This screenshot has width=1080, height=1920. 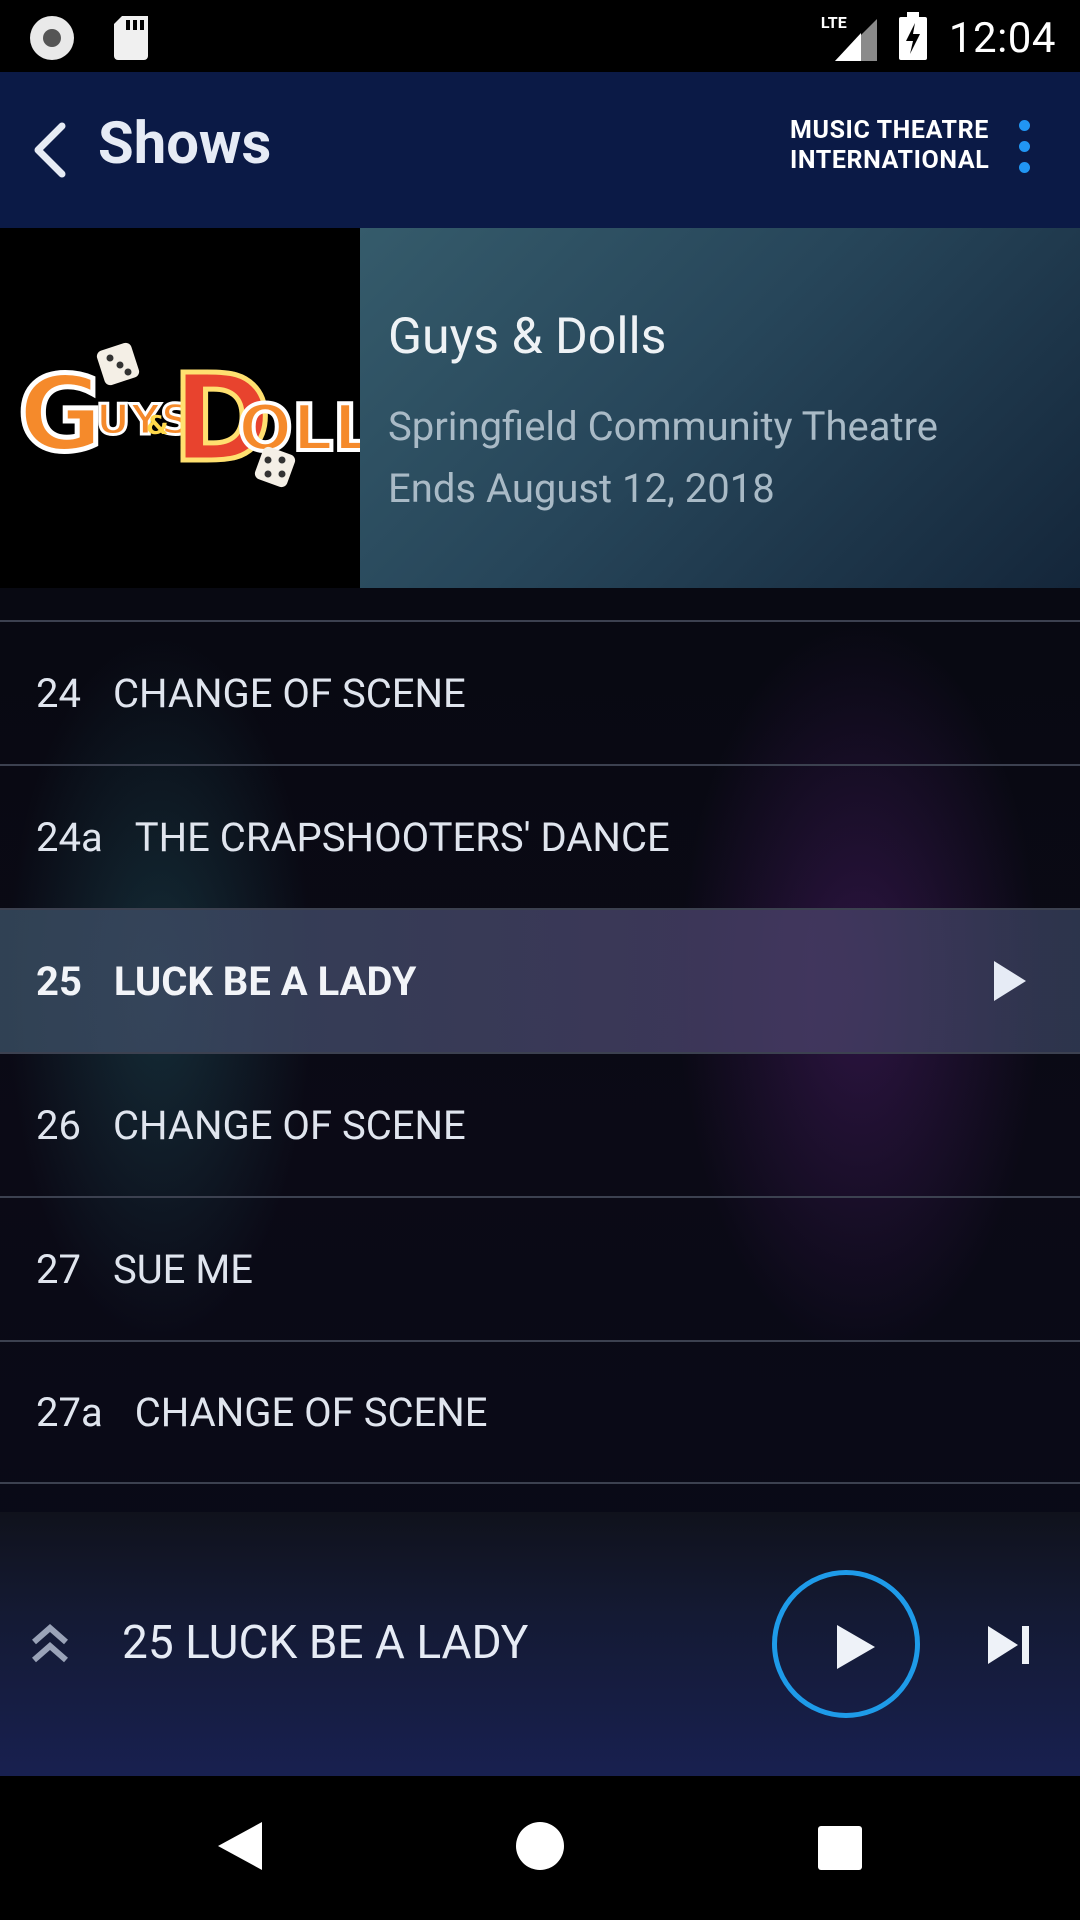 I want to click on more-options-icon, so click(x=1024, y=150).